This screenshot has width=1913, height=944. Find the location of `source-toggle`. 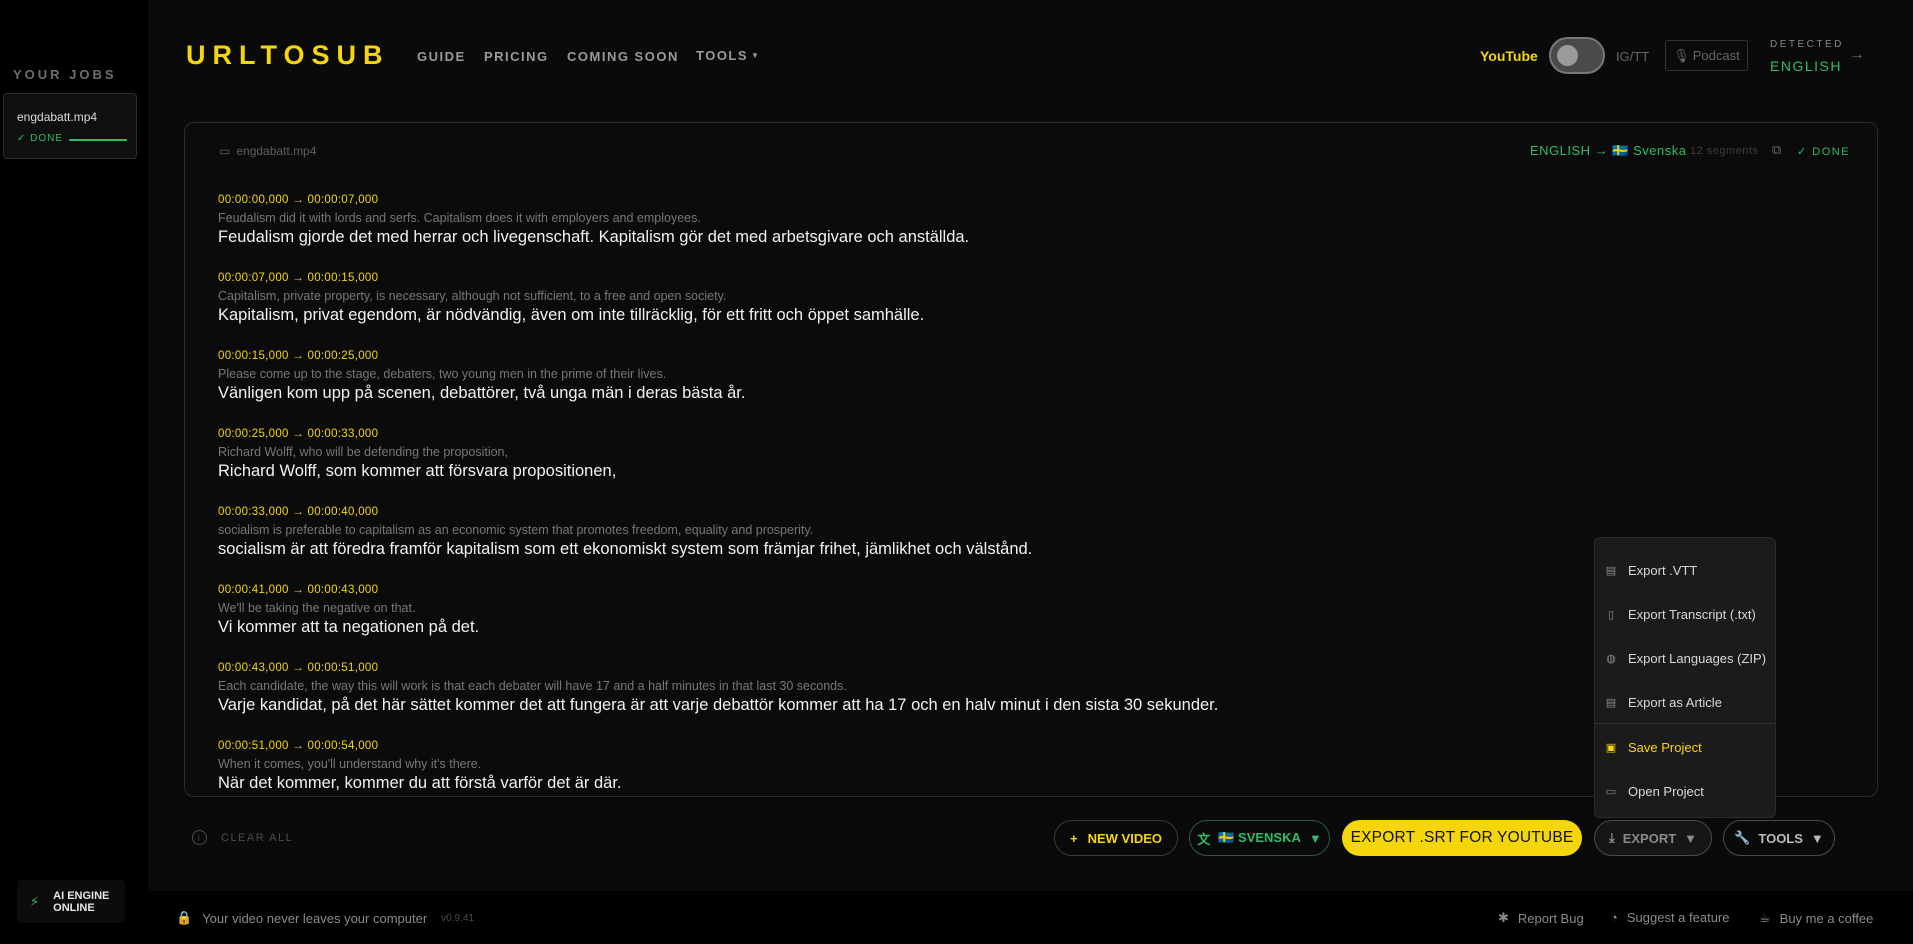

source-toggle is located at coordinates (1577, 55).